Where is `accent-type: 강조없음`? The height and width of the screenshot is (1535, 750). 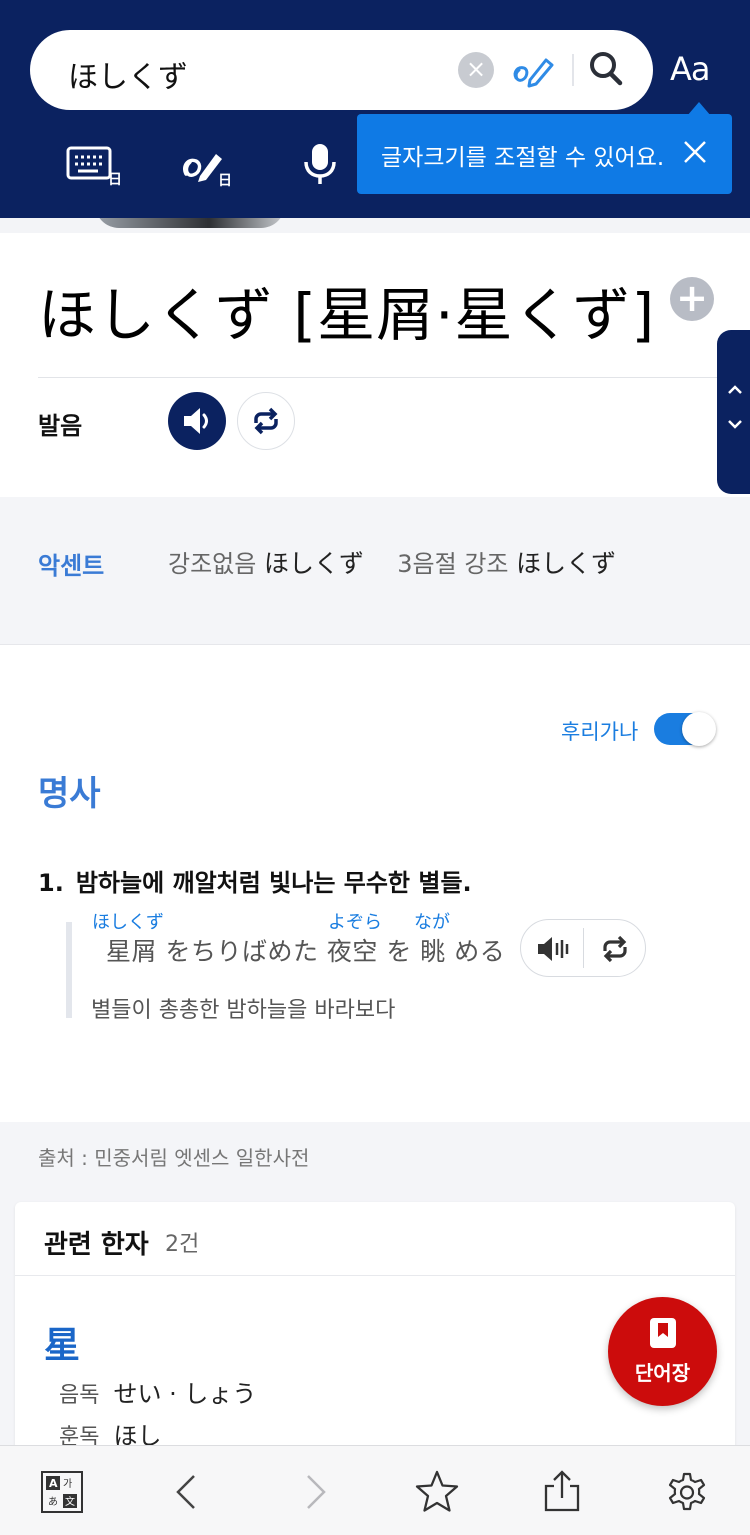
accent-type: 강조없음 is located at coordinates (212, 564).